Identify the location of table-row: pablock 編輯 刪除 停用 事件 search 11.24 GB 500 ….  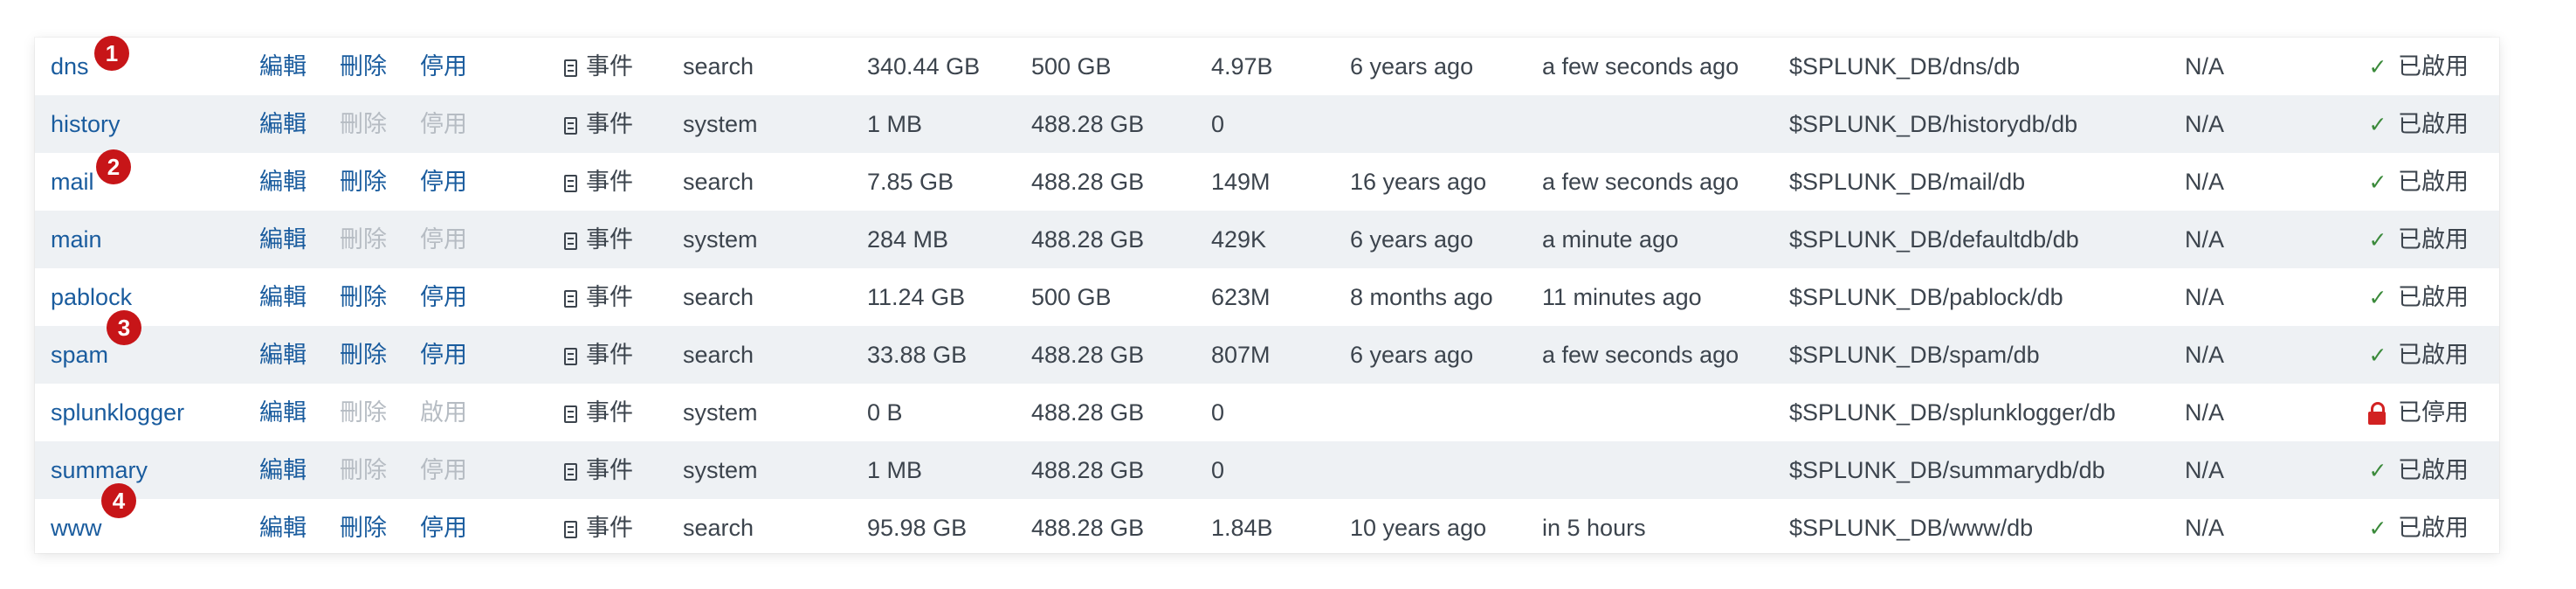
(1267, 297).